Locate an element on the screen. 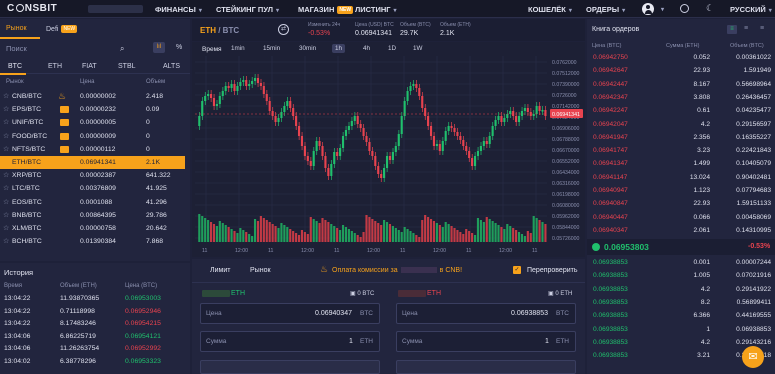 The height and width of the screenshot is (374, 775). market-row: ☆ XRP/BTC 0.00002387 641.322 is located at coordinates (92, 175).